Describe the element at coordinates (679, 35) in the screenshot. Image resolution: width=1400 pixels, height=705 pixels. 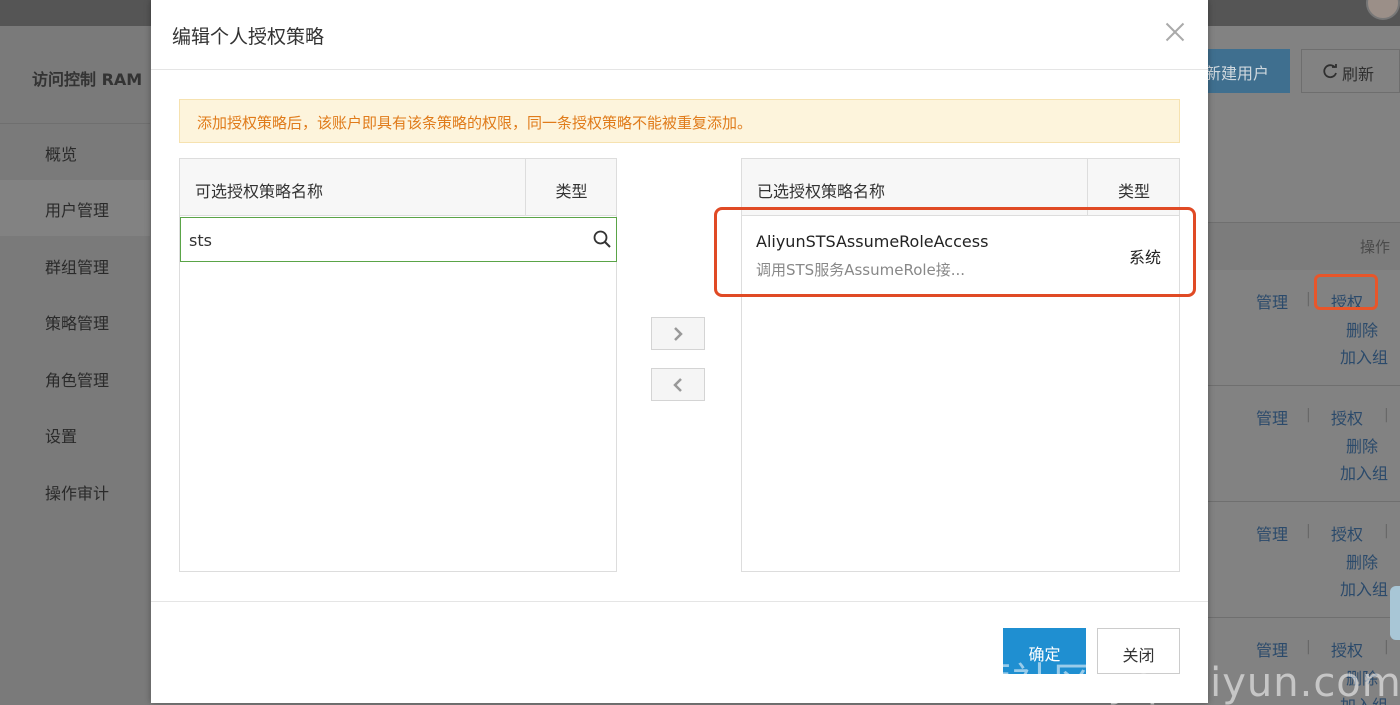
I see `modal-header: 编辑个人授权策略` at that location.